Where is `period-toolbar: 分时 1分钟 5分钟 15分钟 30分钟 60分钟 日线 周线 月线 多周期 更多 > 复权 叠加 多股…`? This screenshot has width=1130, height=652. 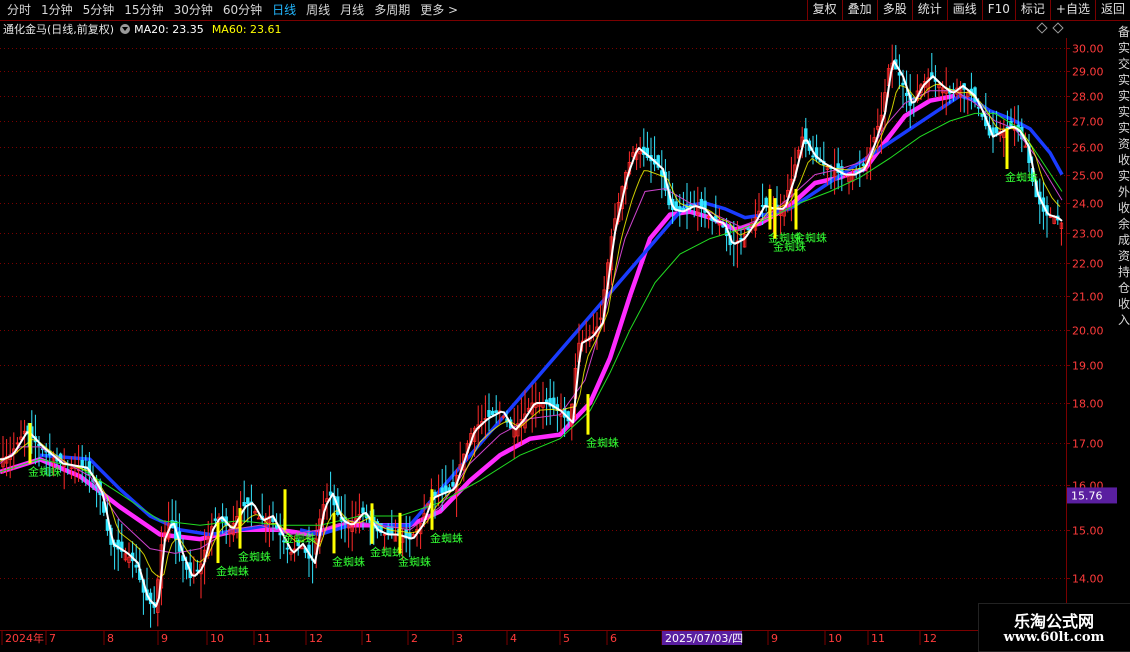
period-toolbar: 分时 1分钟 5分钟 15分钟 30分钟 60分钟 日线 周线 月线 多周期 更多 > 复权 叠加 多股… is located at coordinates (565, 10).